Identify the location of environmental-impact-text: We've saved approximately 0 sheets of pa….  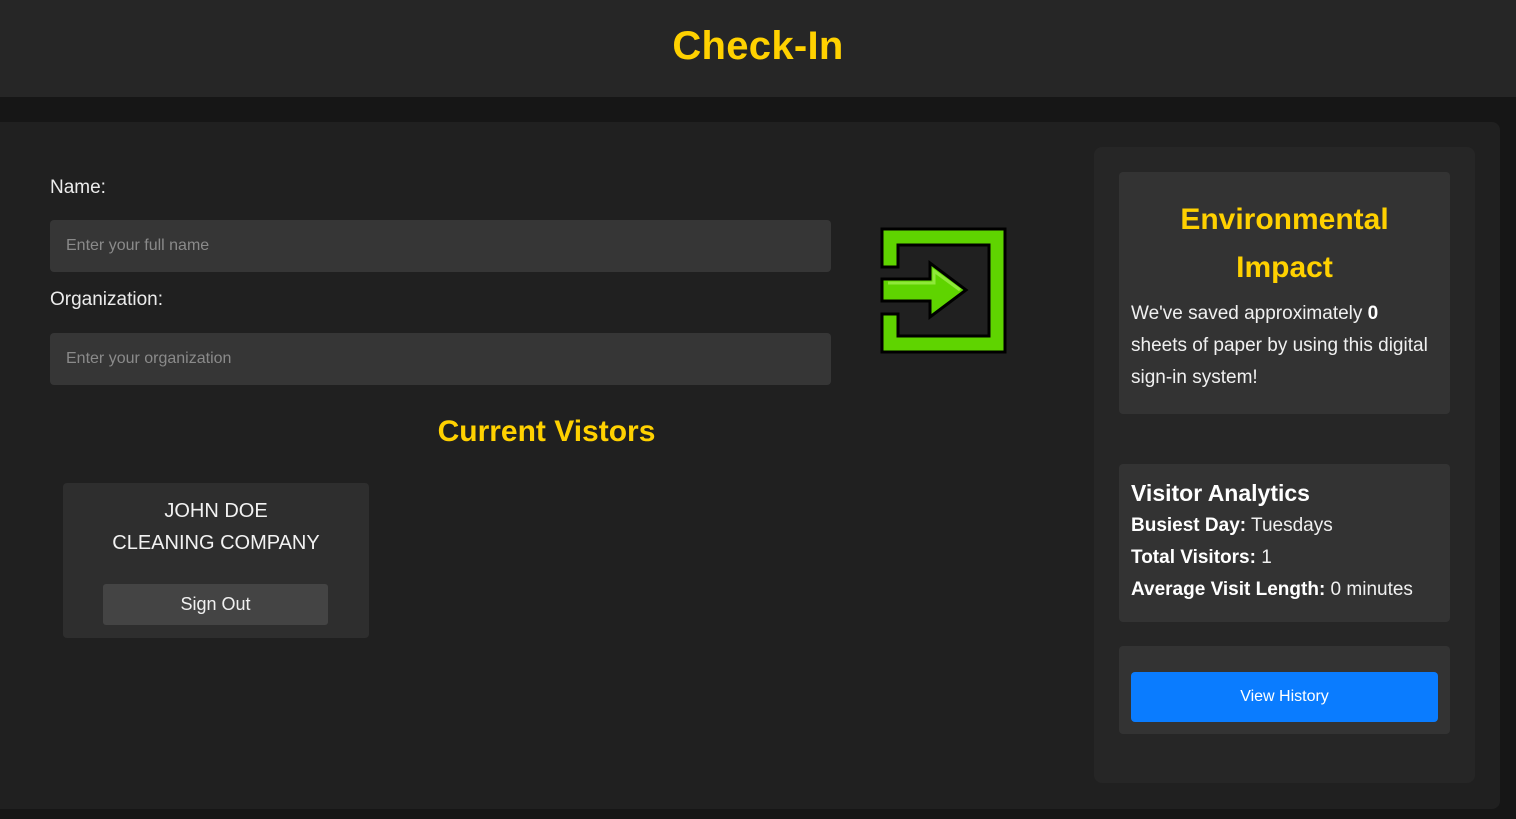
(1284, 350).